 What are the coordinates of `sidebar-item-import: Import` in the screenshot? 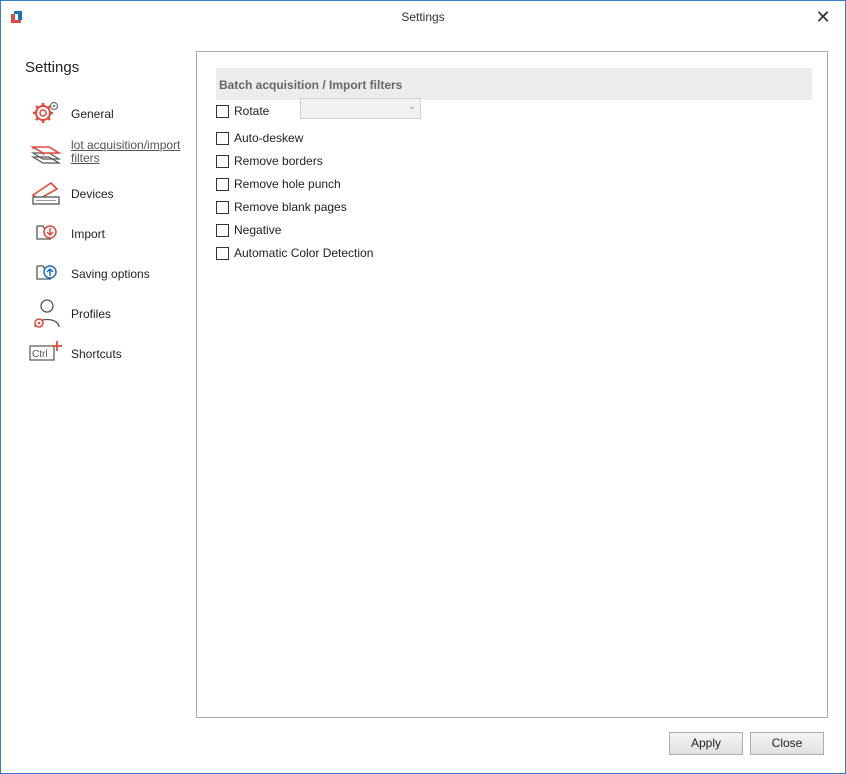 It's located at (109, 234).